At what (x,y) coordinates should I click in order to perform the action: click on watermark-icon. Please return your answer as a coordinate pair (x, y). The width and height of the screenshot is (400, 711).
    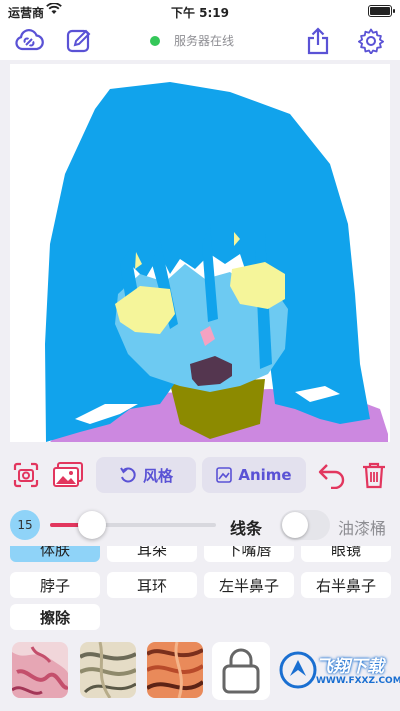
    Looking at the image, I should click on (298, 670).